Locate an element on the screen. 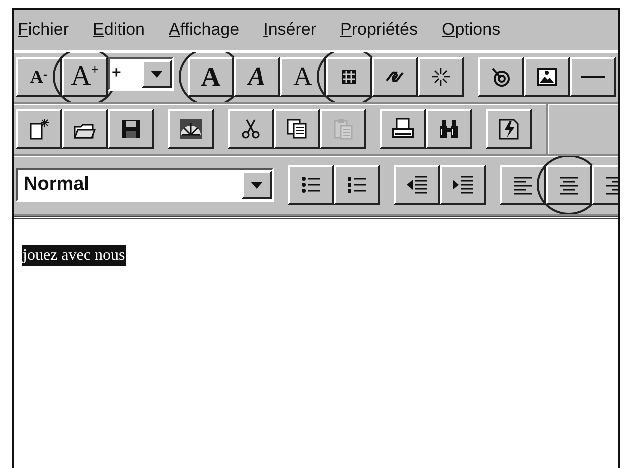  selected-text: jouez avec nous is located at coordinates (74, 255).